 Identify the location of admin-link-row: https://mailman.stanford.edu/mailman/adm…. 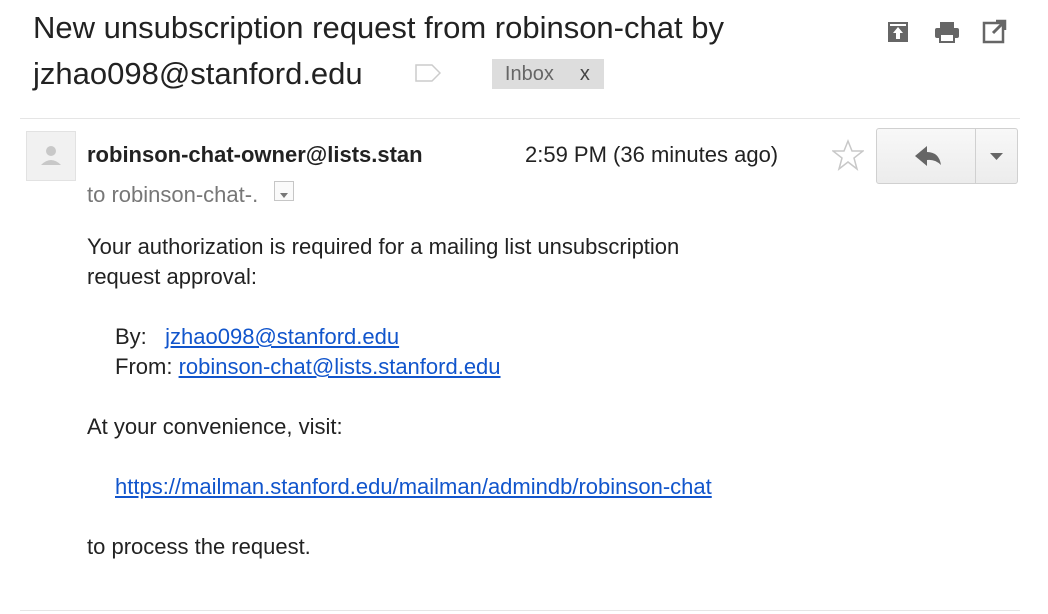
(537, 487).